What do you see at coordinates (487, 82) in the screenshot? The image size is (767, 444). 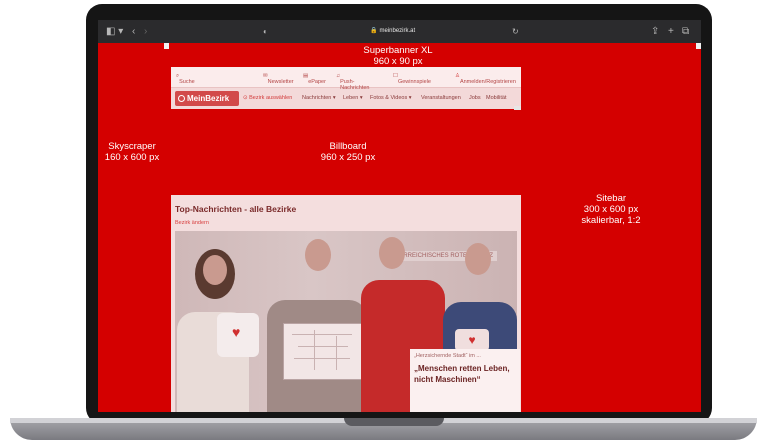 I see `login-label: Anmelden/Registrieren` at bounding box center [487, 82].